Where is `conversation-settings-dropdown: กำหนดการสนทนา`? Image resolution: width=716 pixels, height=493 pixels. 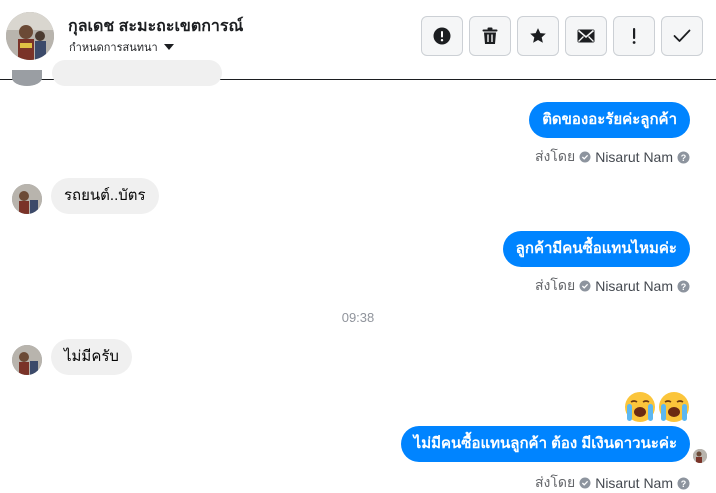
conversation-settings-dropdown: กำหนดการสนทนา is located at coordinates (121, 47).